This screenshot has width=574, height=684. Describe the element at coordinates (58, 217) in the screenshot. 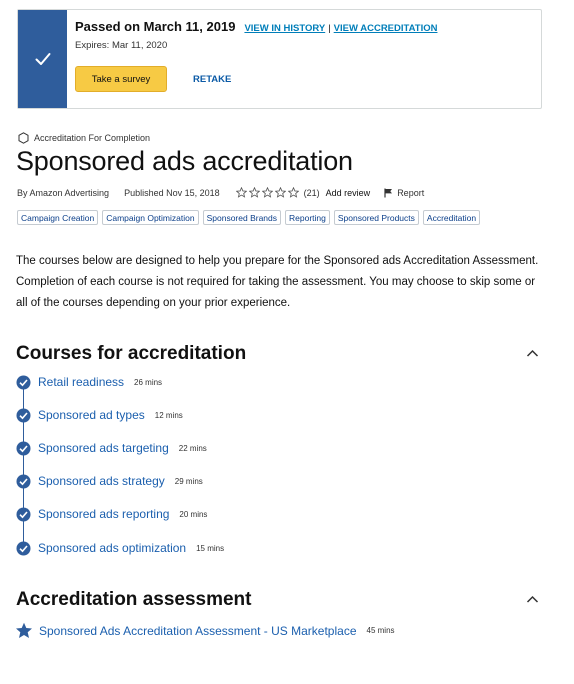

I see `tag-campaign-creation: Campaign Creation` at that location.